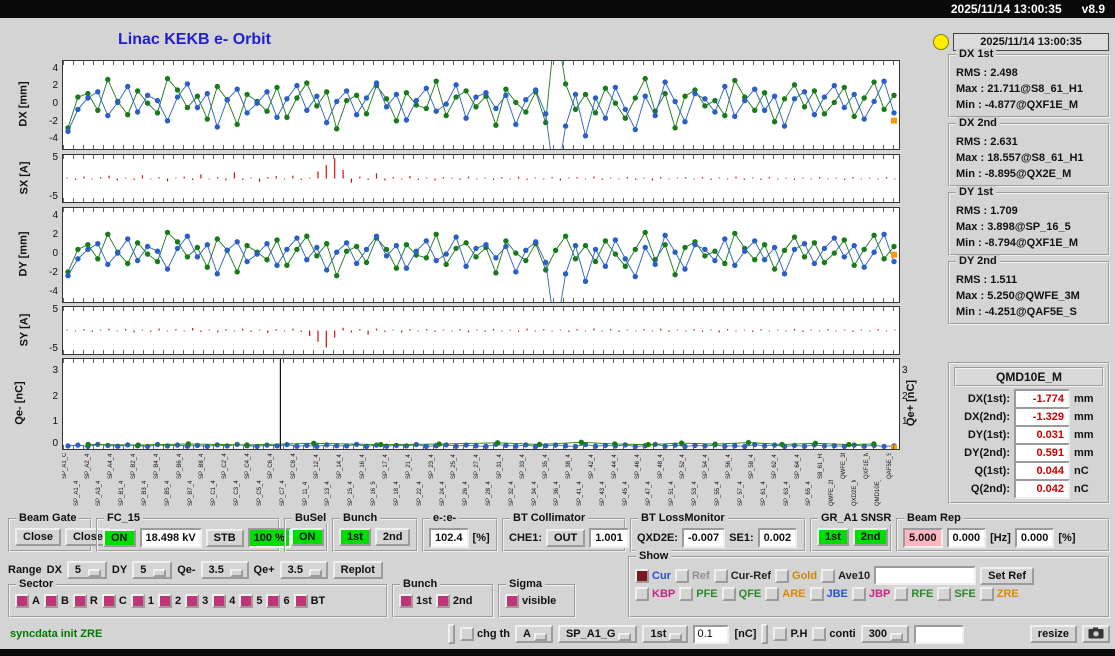 The image size is (1115, 656). Describe the element at coordinates (191, 493) in the screenshot. I see `x-tick-label: SP_B7_4` at that location.